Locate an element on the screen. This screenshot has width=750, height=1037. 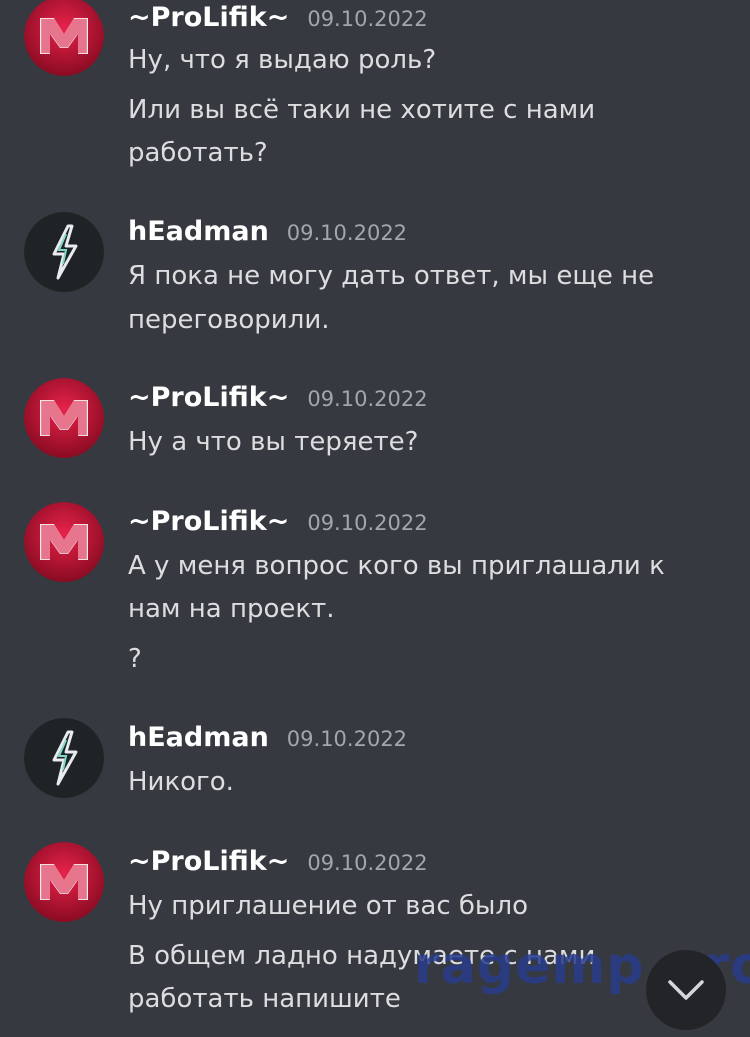
message-text: Никого. is located at coordinates (181, 782).